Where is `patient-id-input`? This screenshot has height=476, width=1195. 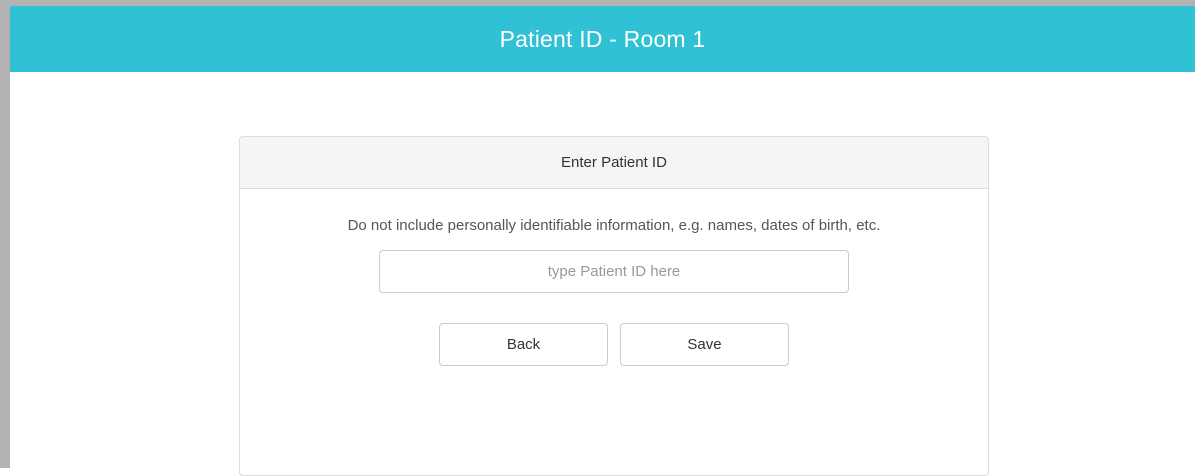 patient-id-input is located at coordinates (614, 271).